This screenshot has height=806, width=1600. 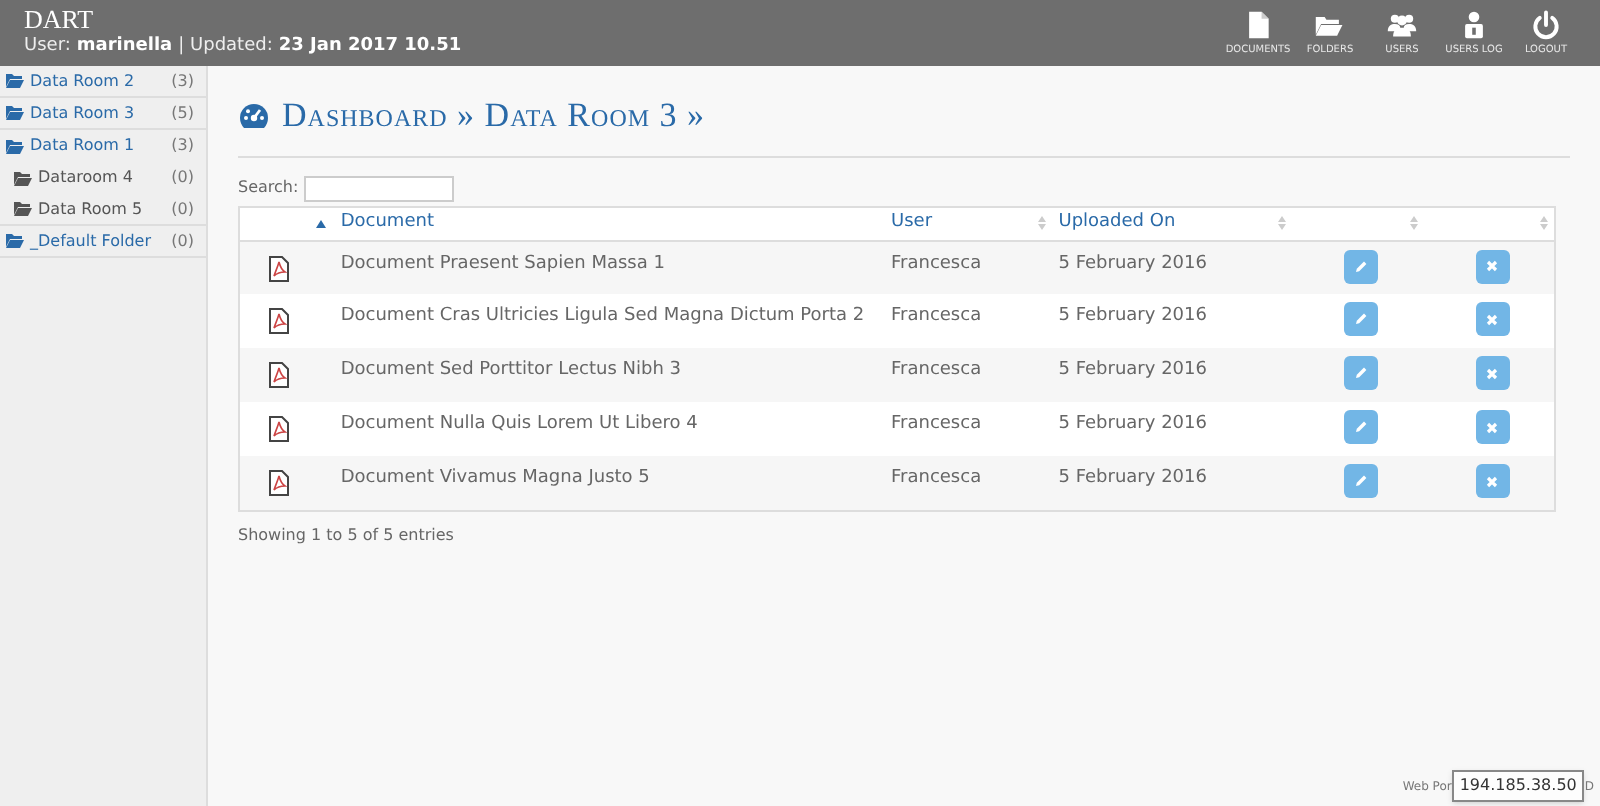 What do you see at coordinates (90, 241) in the screenshot?
I see `folder-name: _Default Folder` at bounding box center [90, 241].